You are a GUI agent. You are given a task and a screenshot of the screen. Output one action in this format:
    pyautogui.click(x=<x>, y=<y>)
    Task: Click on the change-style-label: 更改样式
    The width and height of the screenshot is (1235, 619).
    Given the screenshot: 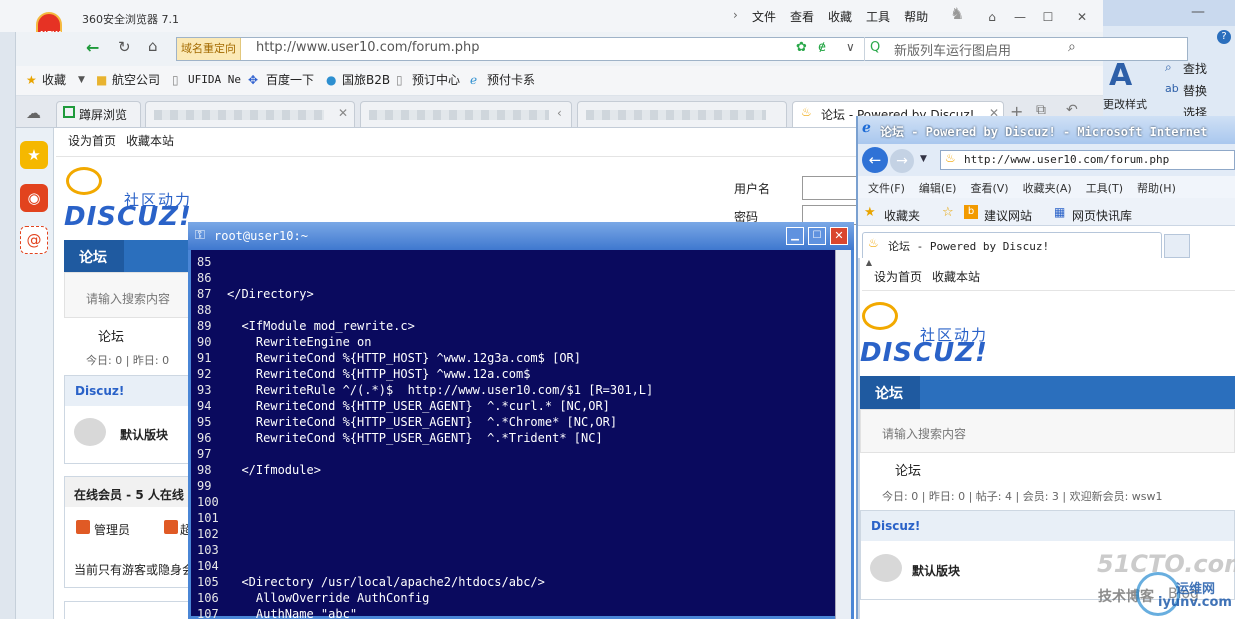 What is the action you would take?
    pyautogui.click(x=1125, y=104)
    